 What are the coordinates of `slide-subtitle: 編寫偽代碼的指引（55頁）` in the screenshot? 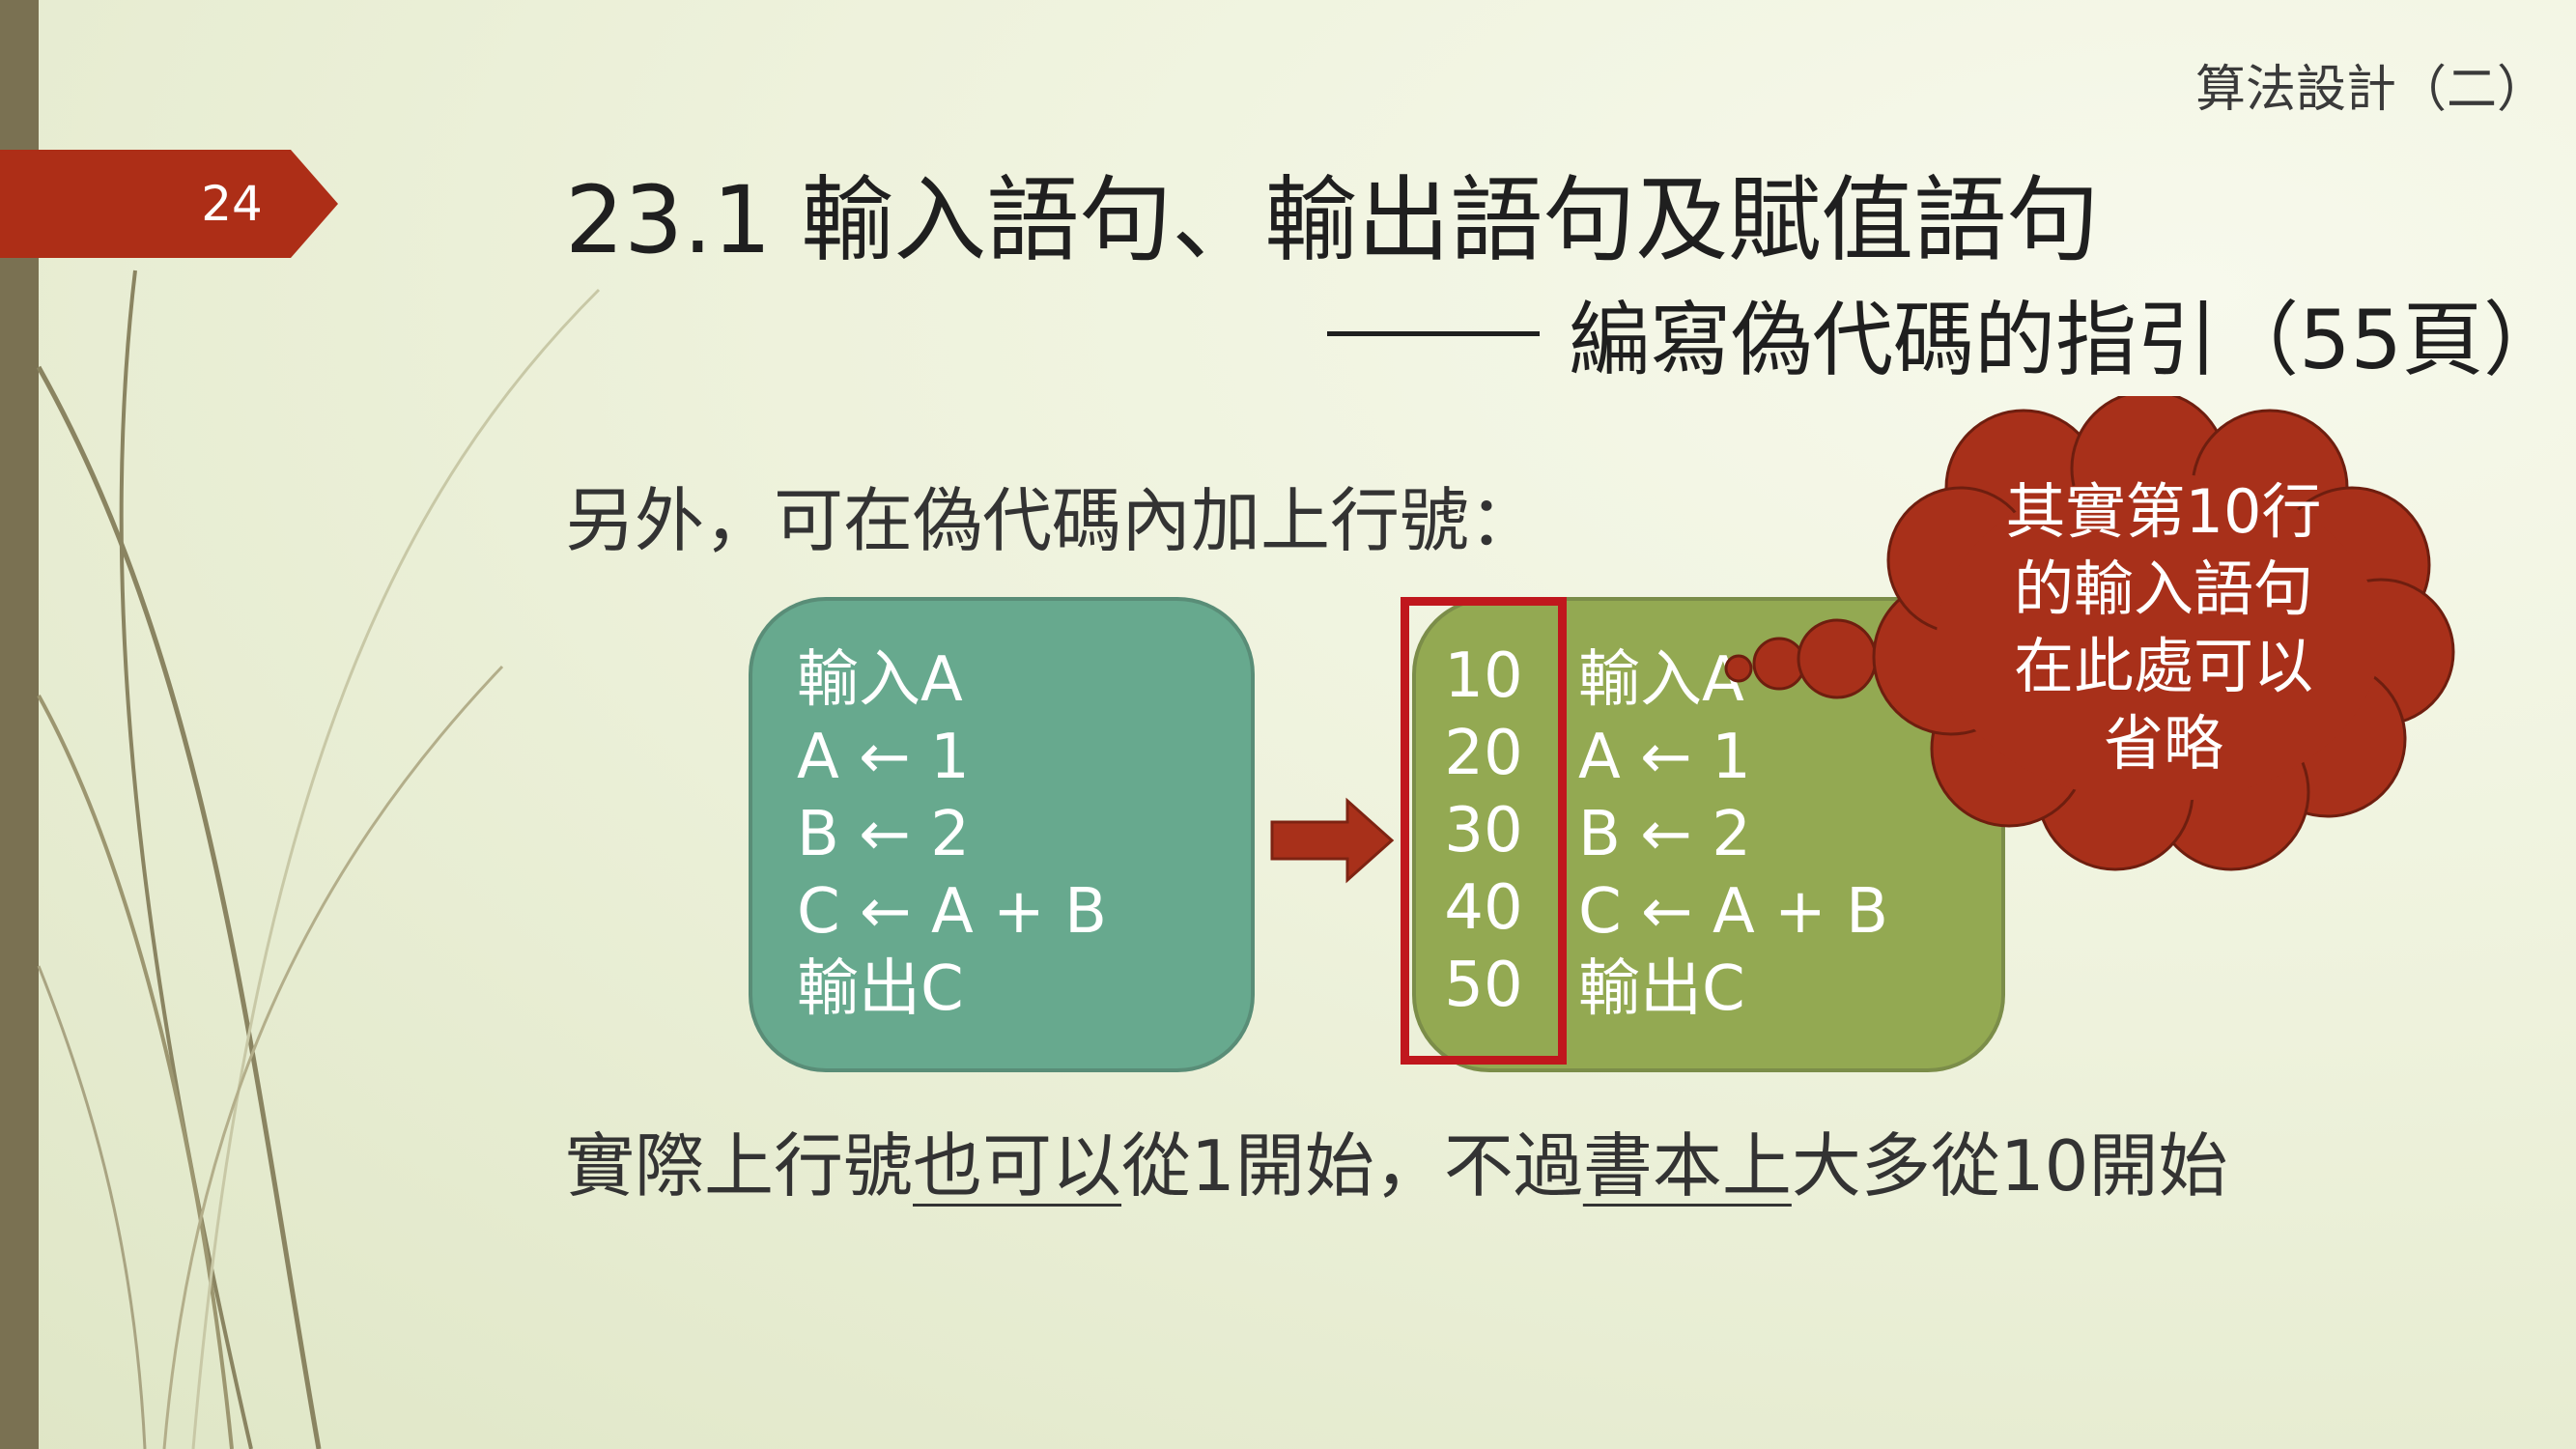 It's located at (1945, 333).